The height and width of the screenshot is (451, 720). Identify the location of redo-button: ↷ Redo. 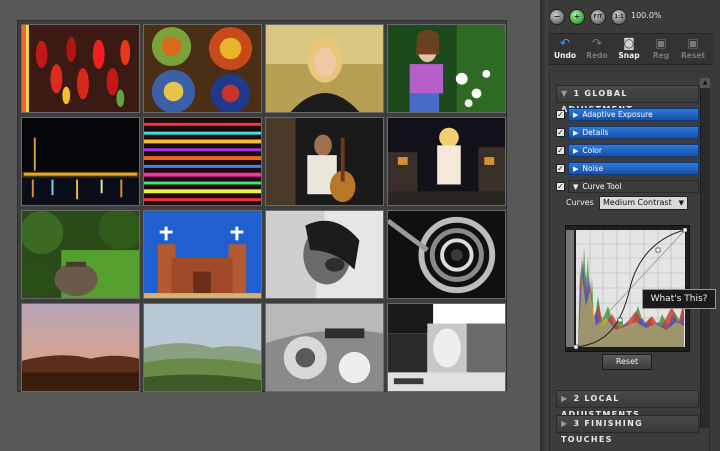
(597, 50).